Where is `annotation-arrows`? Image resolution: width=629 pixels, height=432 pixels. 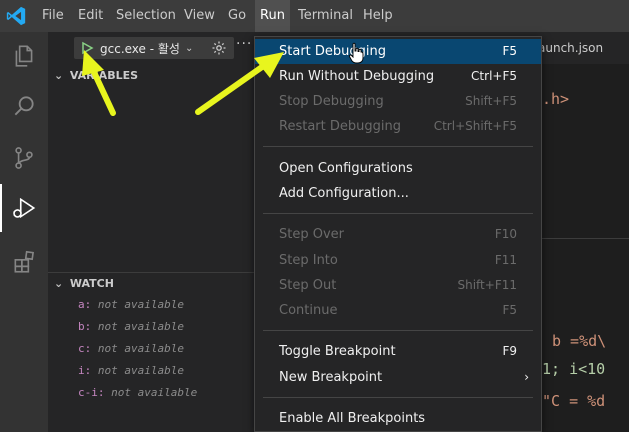
annotation-arrows is located at coordinates (183, 83).